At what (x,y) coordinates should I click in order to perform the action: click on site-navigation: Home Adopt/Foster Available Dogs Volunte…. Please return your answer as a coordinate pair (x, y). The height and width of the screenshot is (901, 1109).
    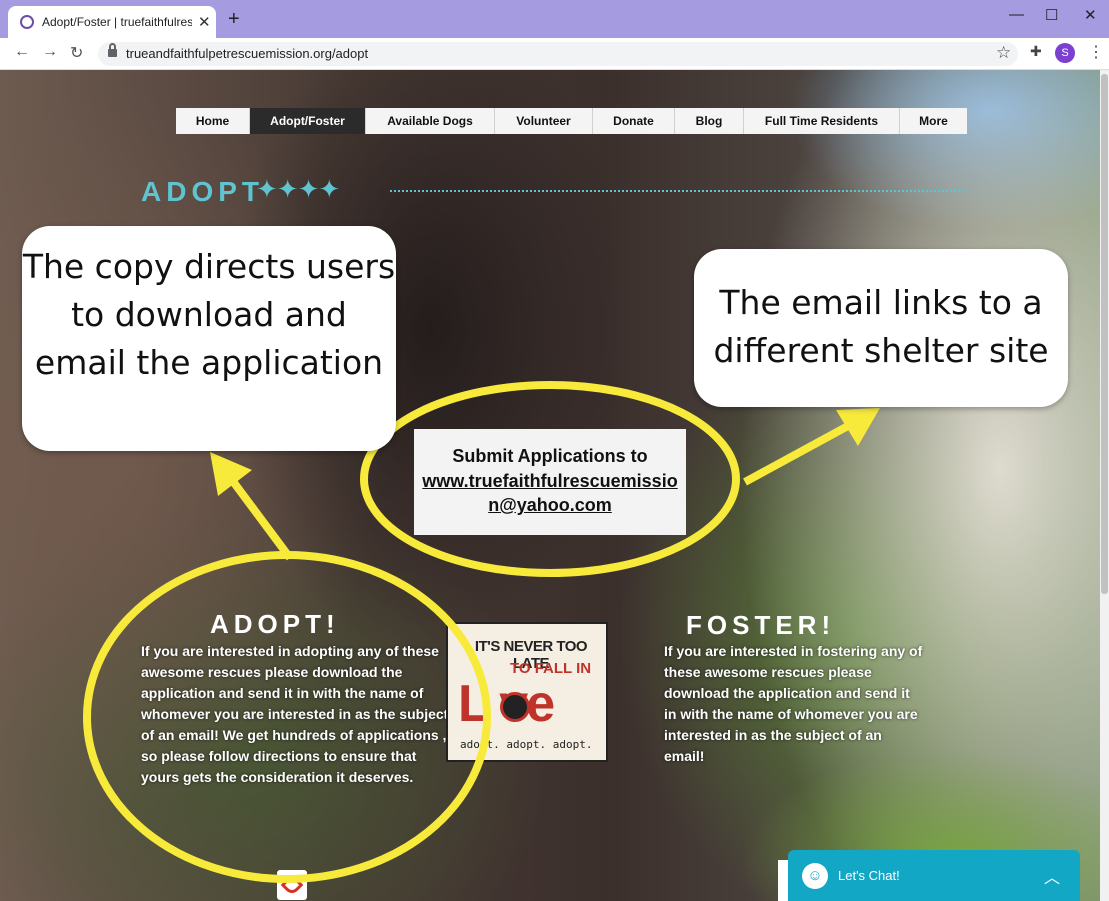
    Looking at the image, I should click on (571, 121).